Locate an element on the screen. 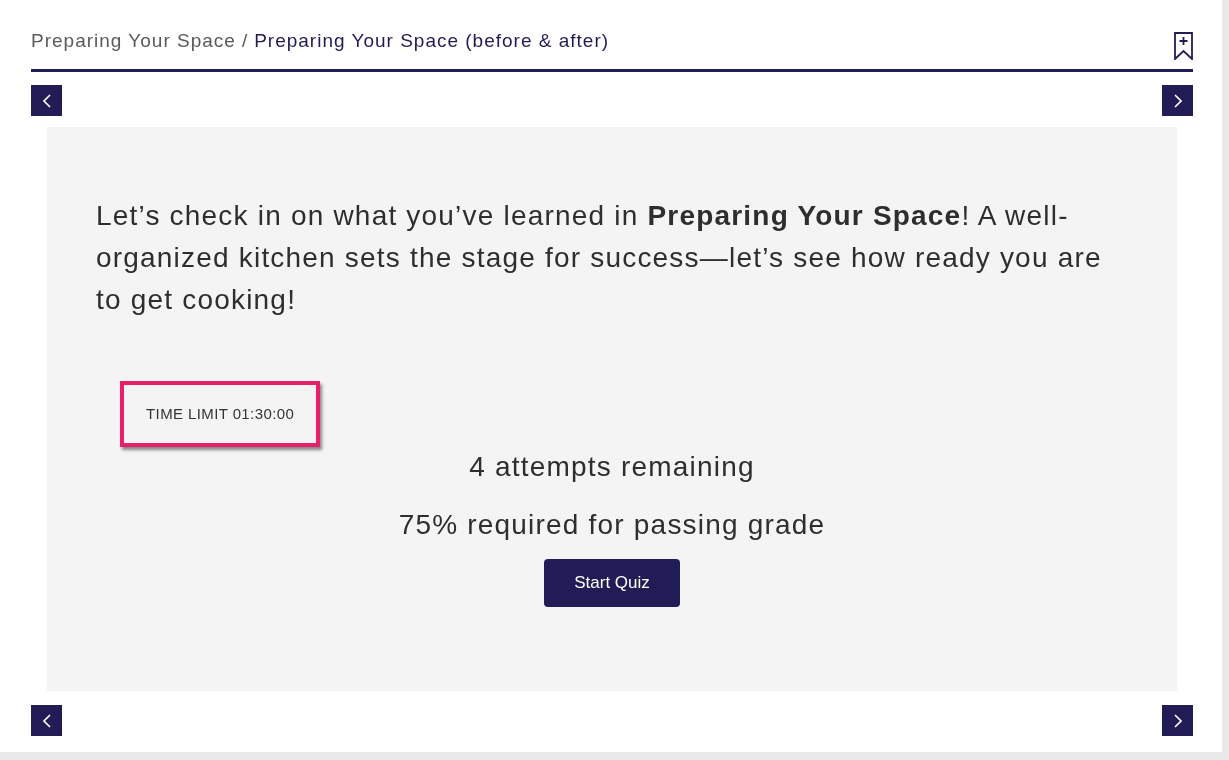  attempts-remaining-text: 4 attempts remaining is located at coordinates (612, 467).